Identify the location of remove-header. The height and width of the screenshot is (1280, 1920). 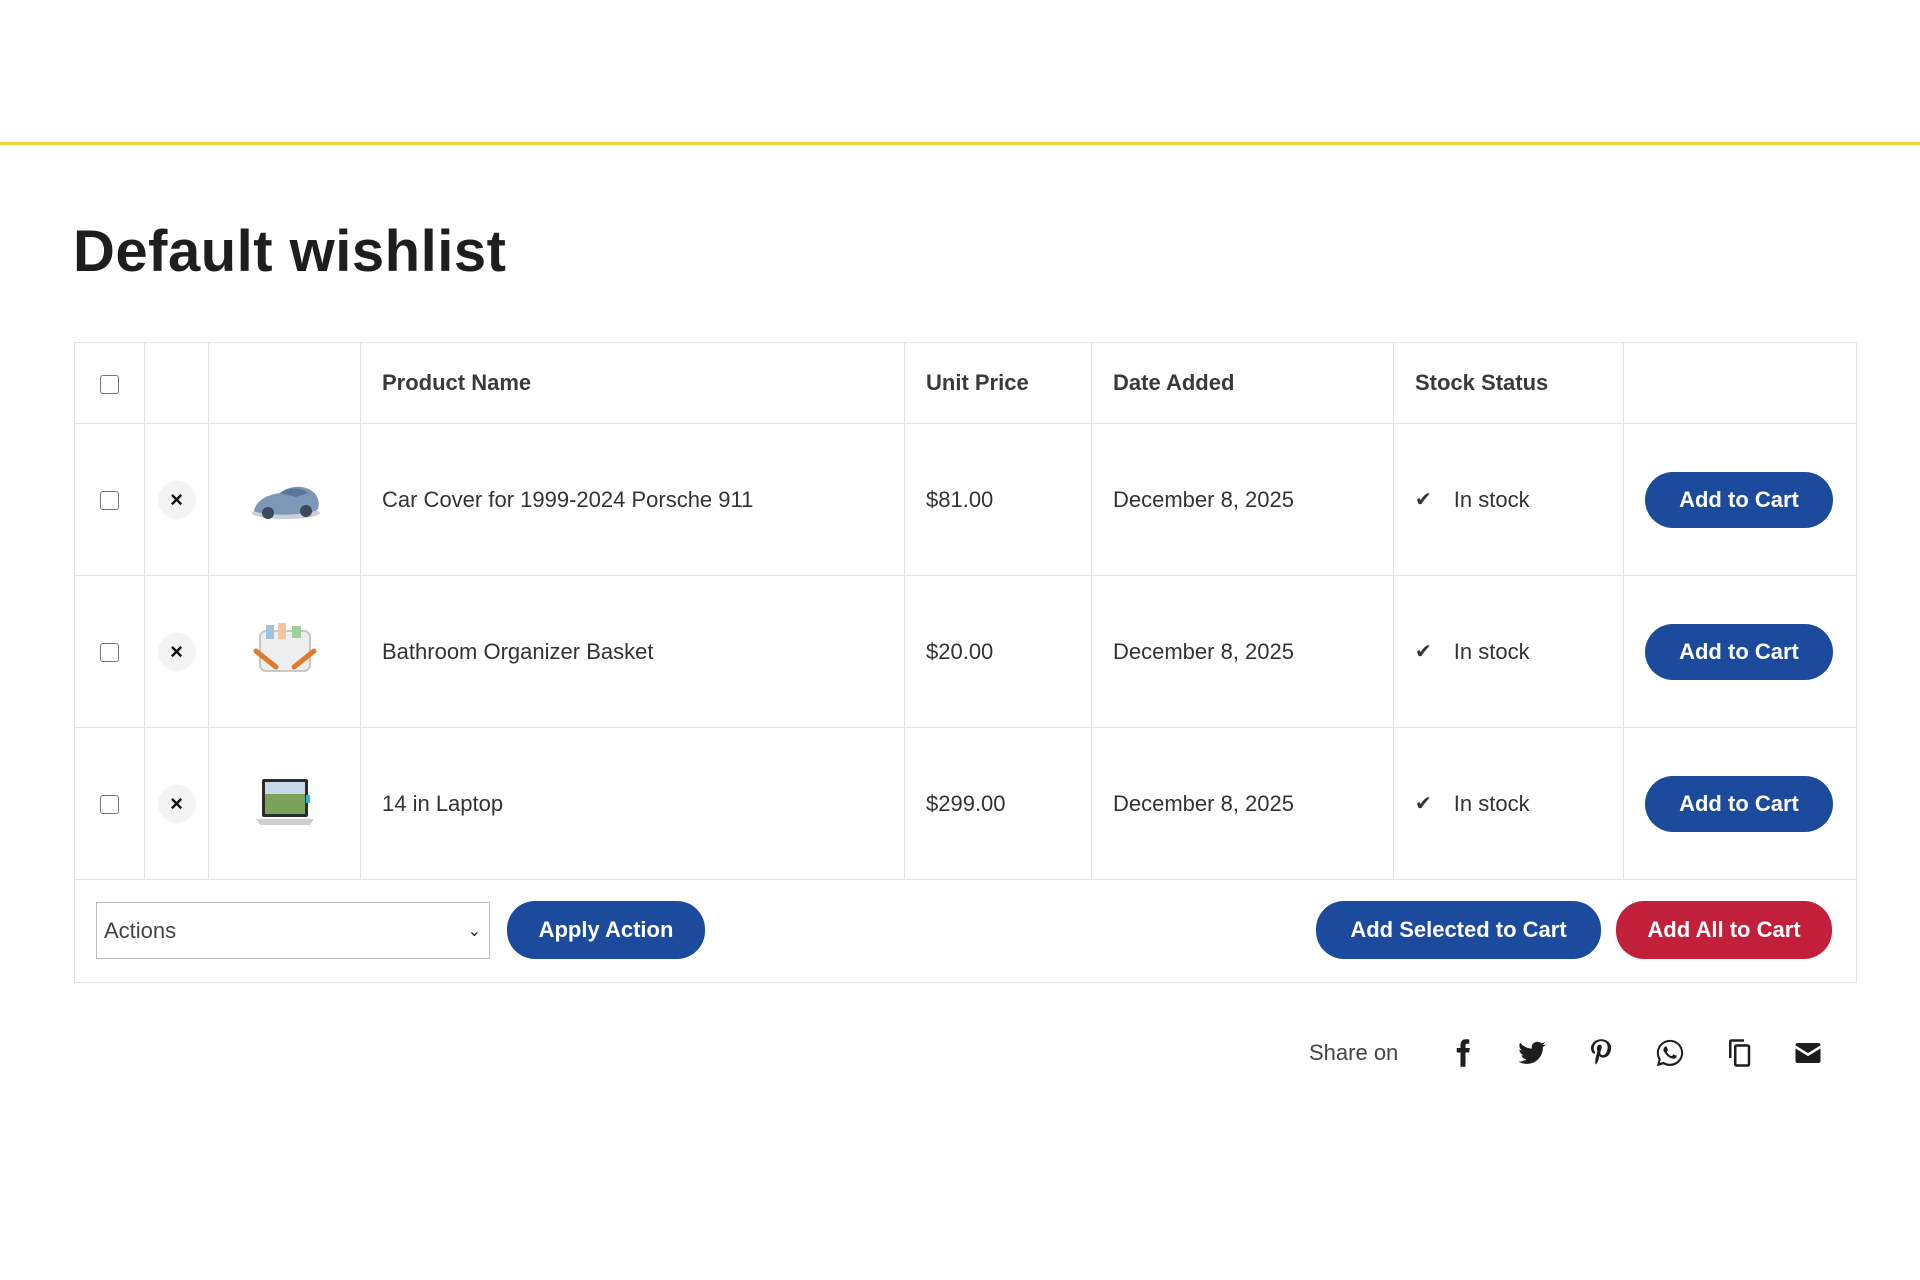
(176, 383).